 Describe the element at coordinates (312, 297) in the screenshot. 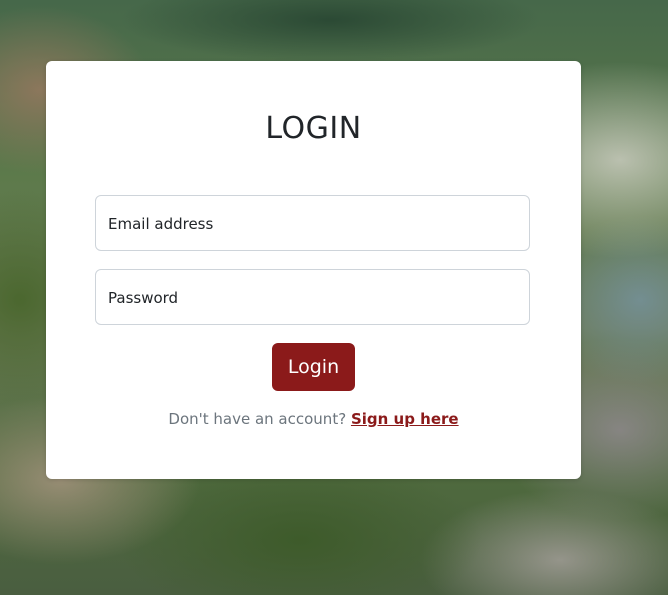

I see `password-field: Password` at that location.